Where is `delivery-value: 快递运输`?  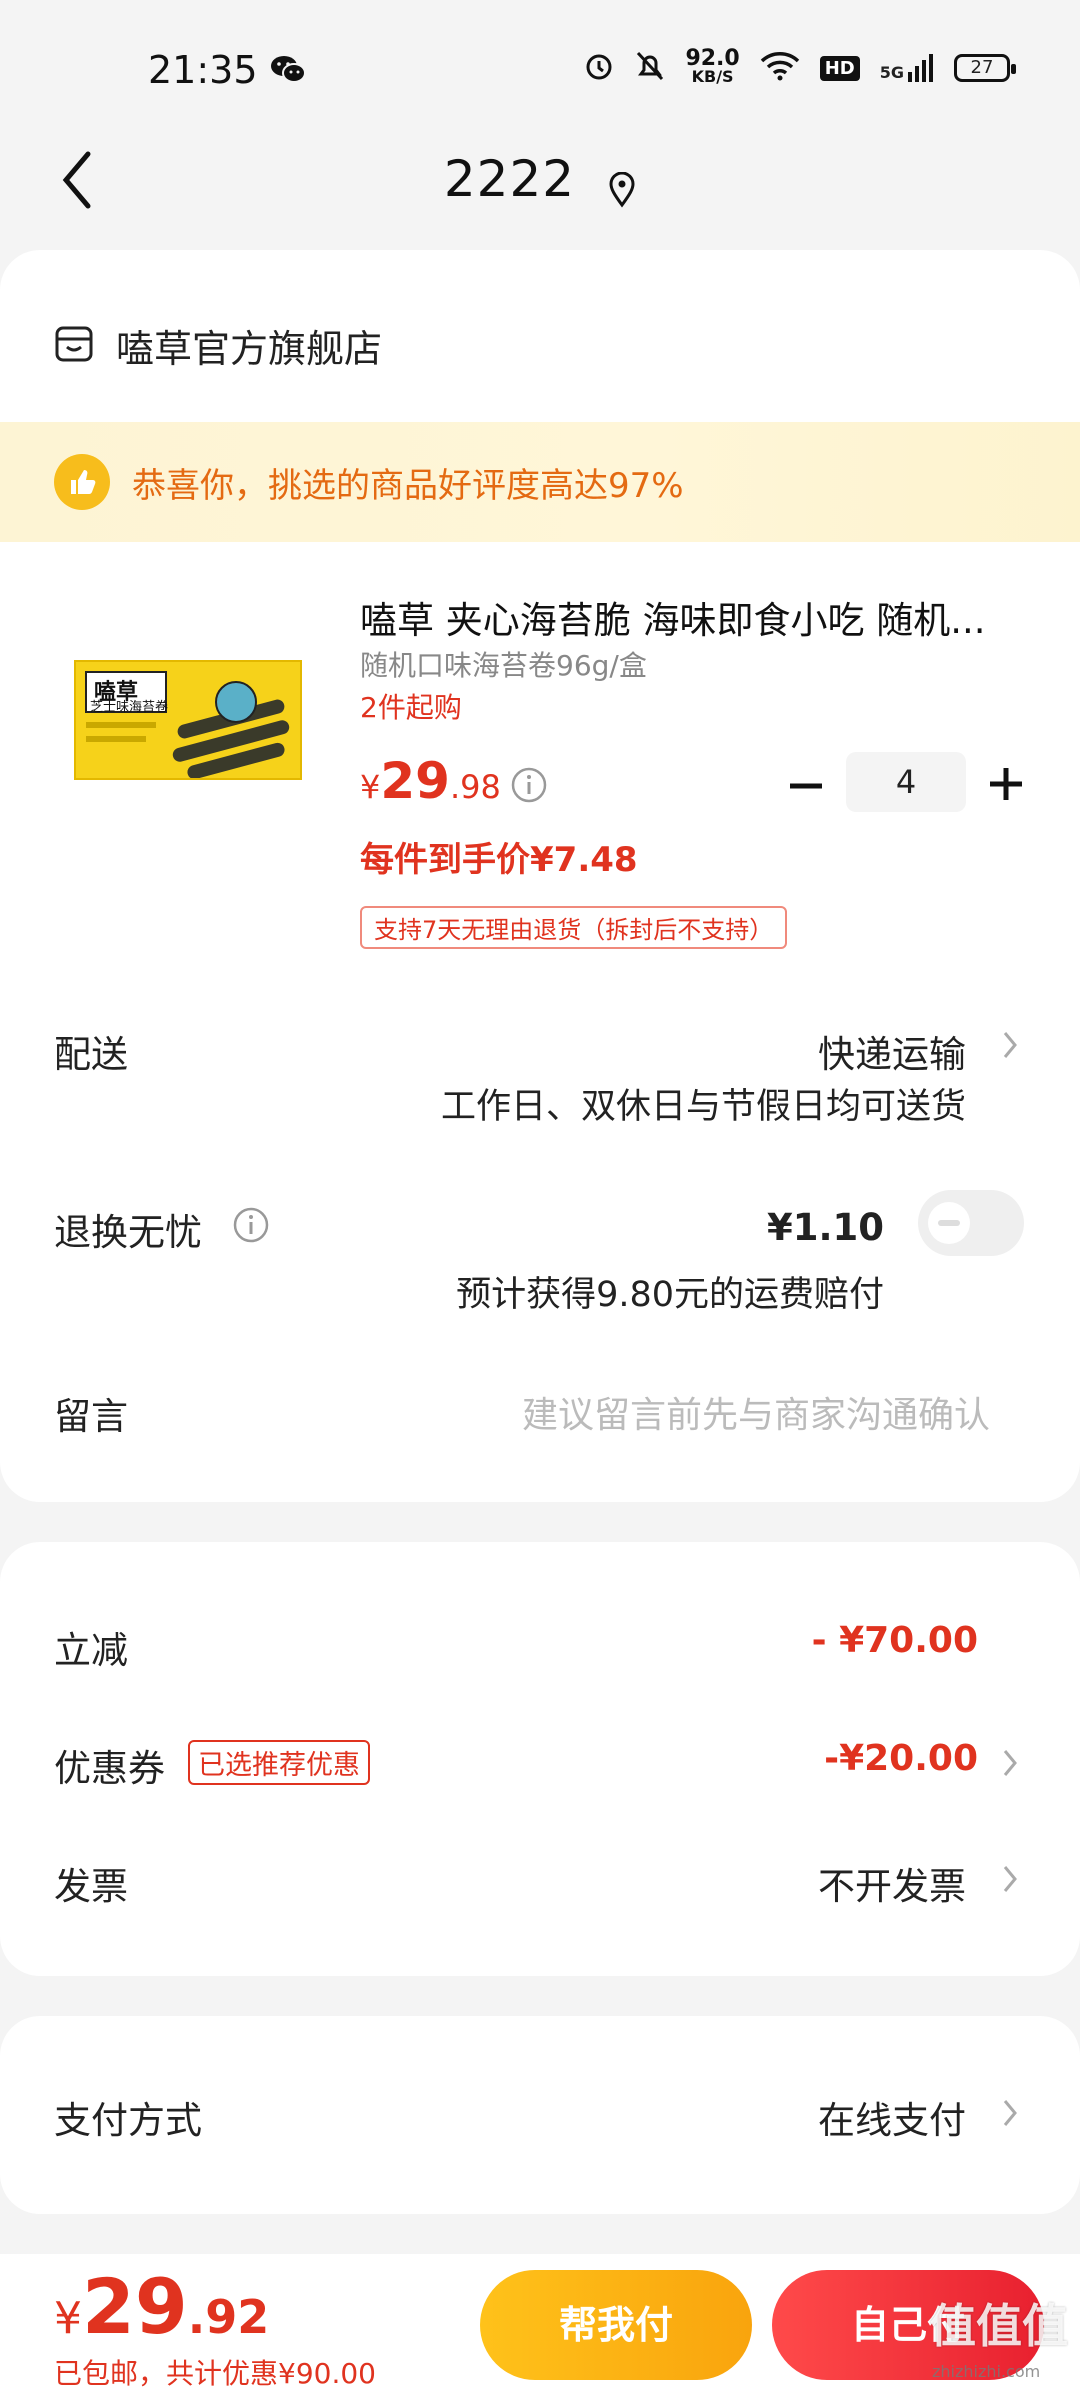 delivery-value: 快递运输 is located at coordinates (892, 1051).